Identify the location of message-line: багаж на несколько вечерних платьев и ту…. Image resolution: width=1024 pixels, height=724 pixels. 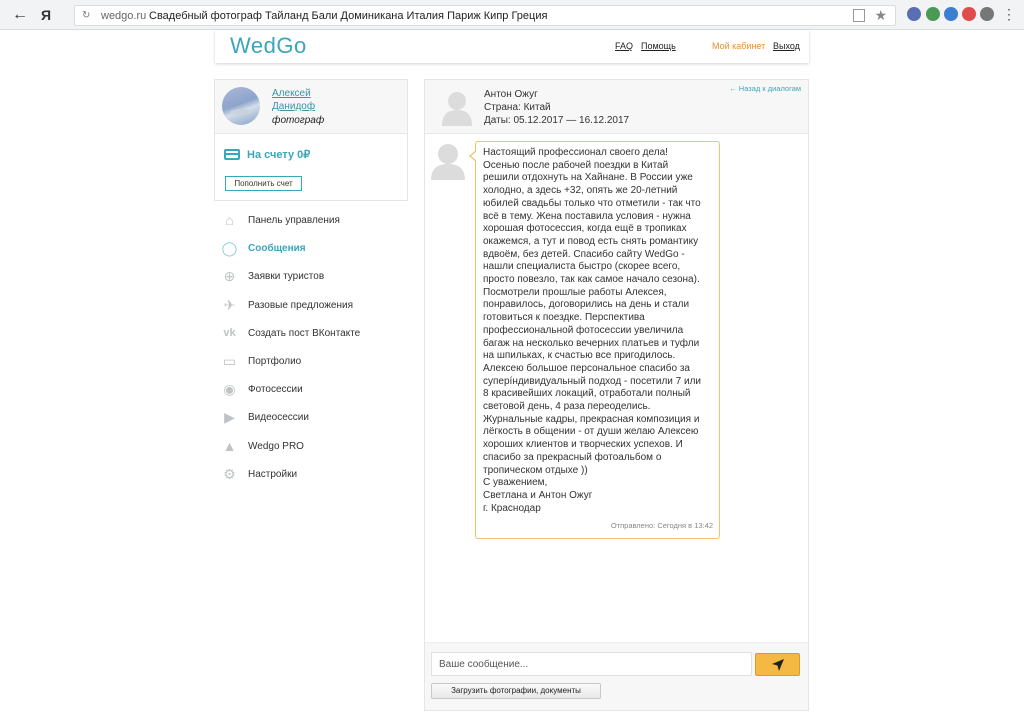
(591, 343).